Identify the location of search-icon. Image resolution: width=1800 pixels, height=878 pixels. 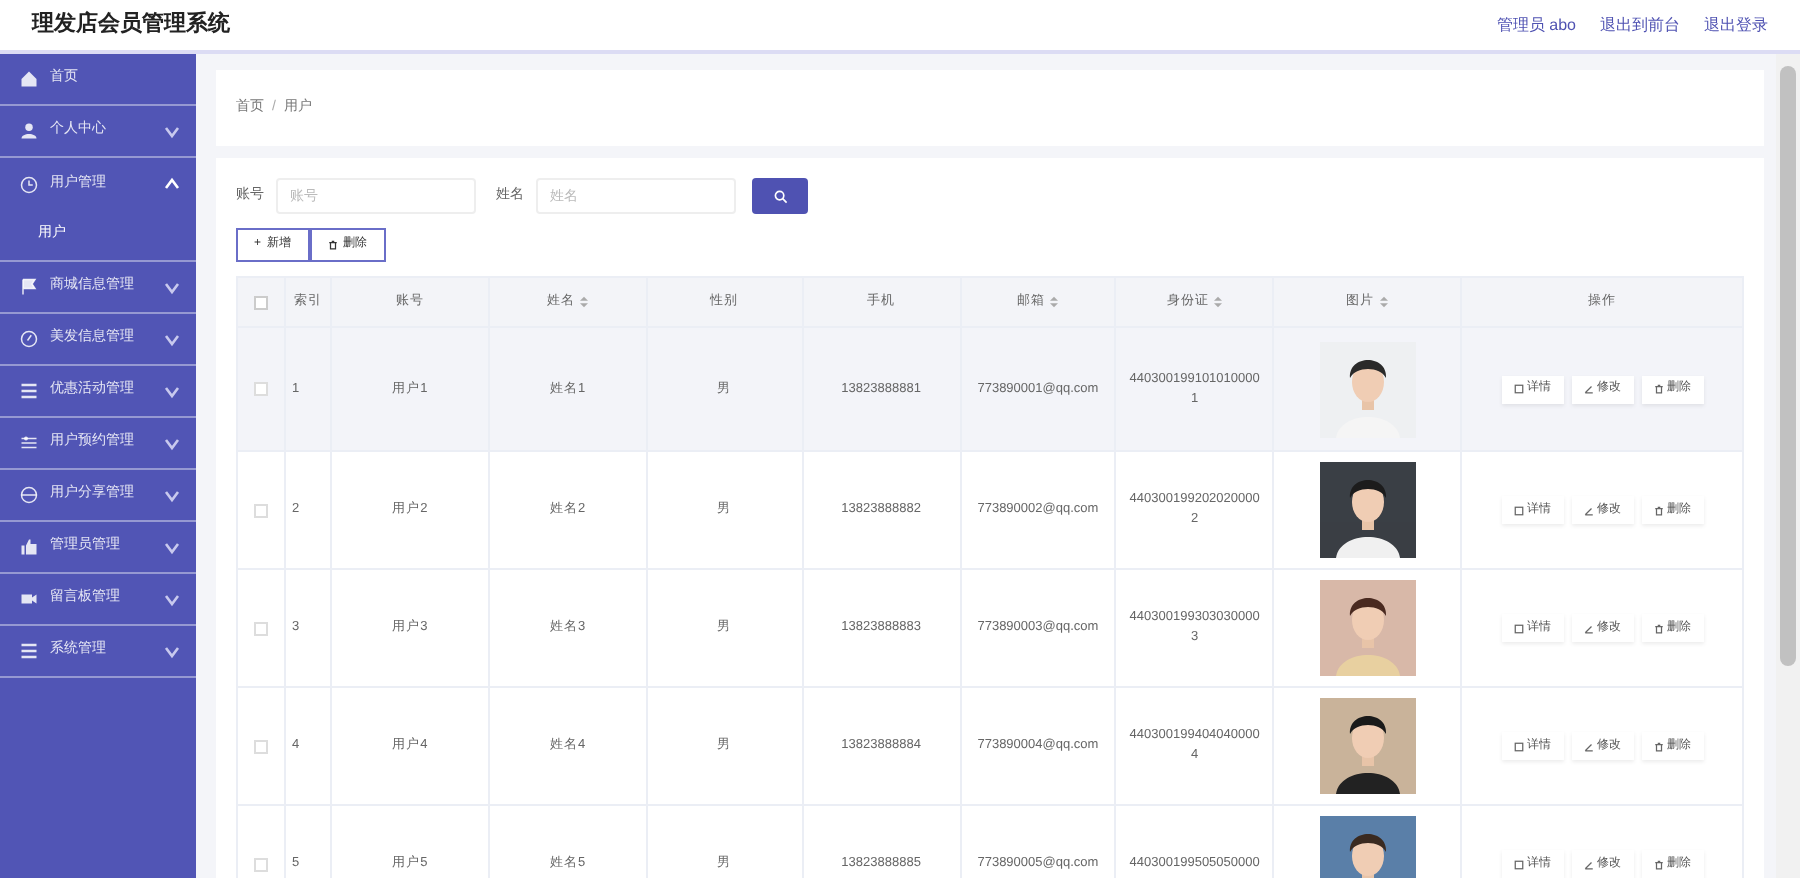
(780, 196).